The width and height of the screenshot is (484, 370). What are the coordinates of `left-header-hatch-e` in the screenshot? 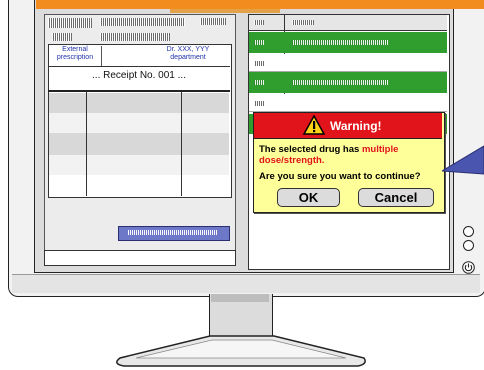 It's located at (135, 37).